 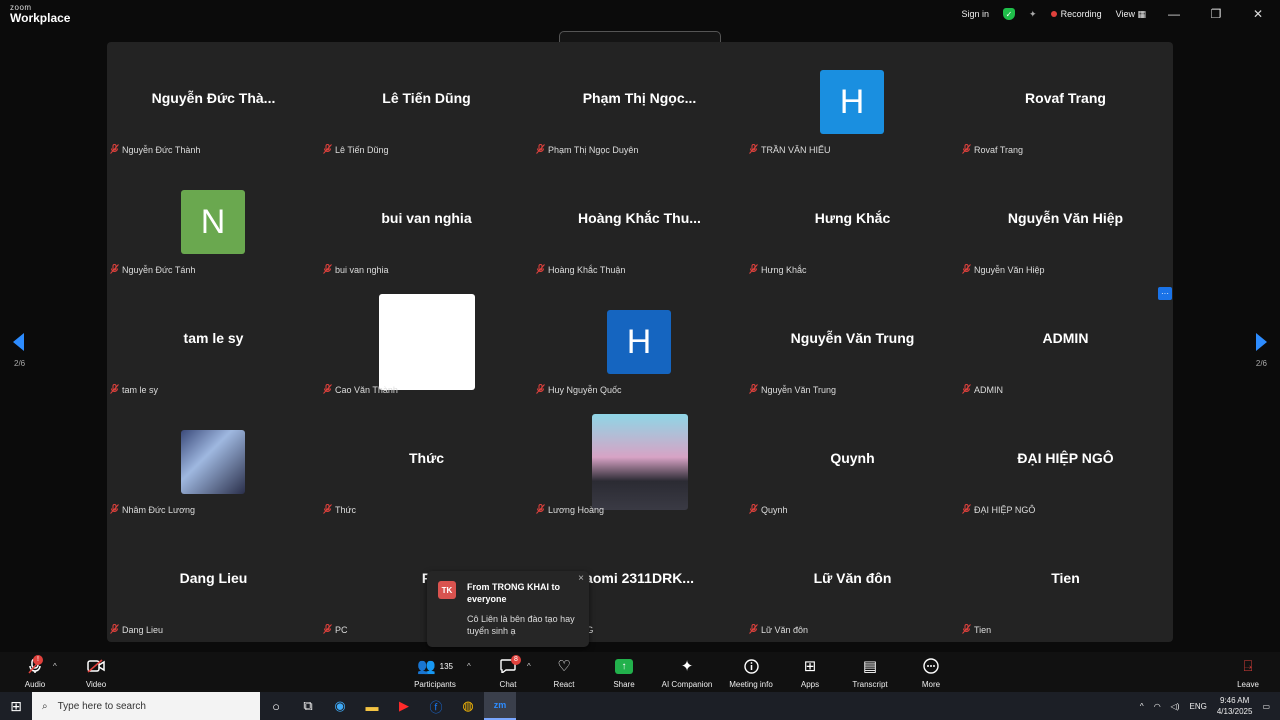 What do you see at coordinates (340, 706) in the screenshot?
I see `edge-browser-icon: ◉` at bounding box center [340, 706].